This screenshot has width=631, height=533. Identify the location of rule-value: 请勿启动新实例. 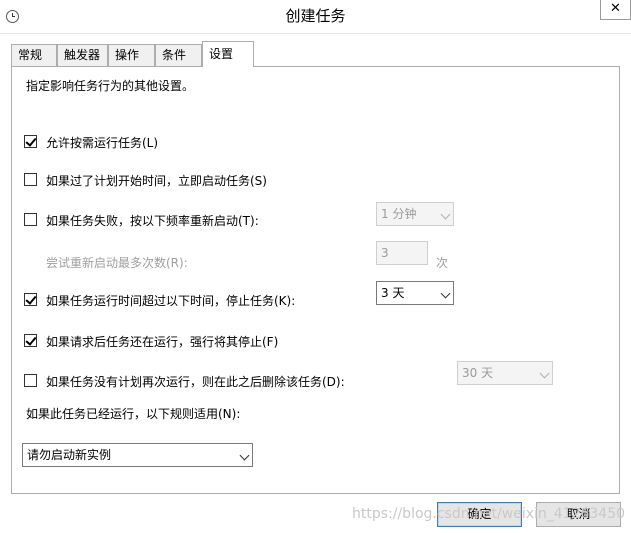
(69, 455).